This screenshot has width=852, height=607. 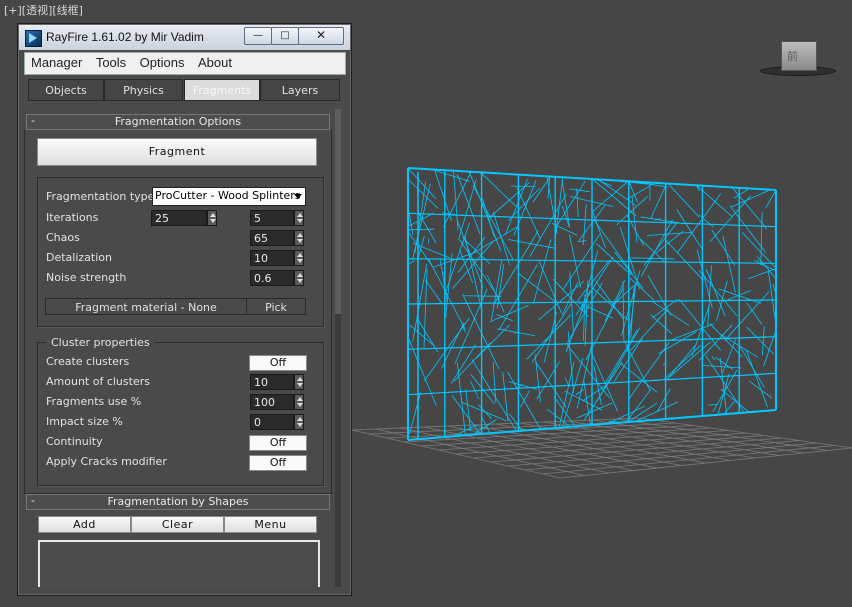 I want to click on fragment-button: Fragment, so click(x=177, y=152).